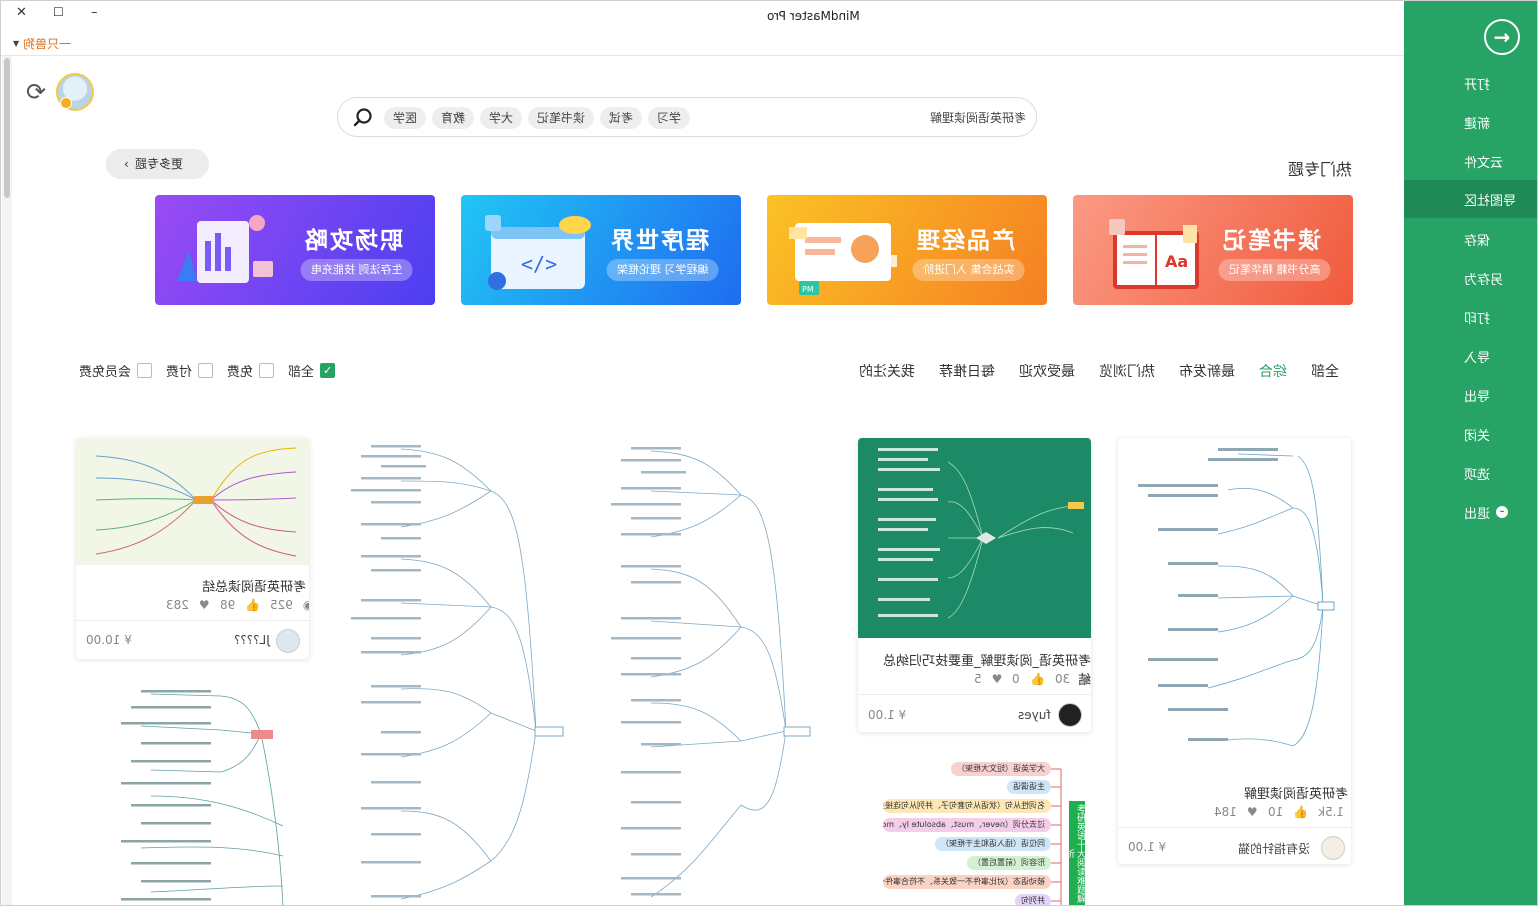  What do you see at coordinates (254, 587) in the screenshot?
I see `card-title: 考研英语阅读总结` at bounding box center [254, 587].